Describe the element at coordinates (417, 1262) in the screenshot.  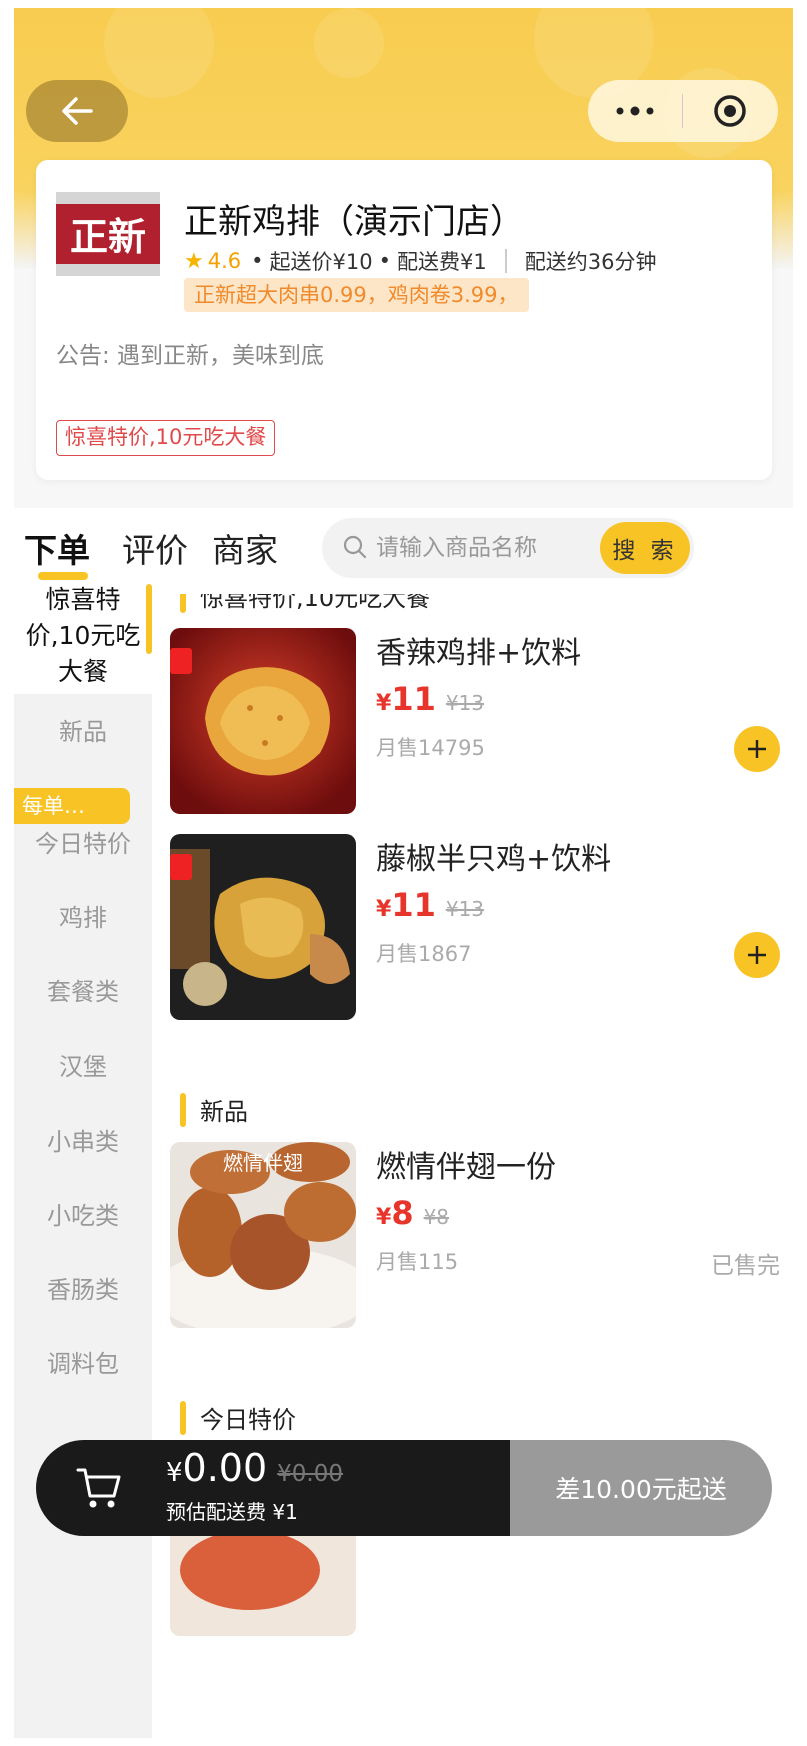
I see `product-sales: 月售115` at that location.